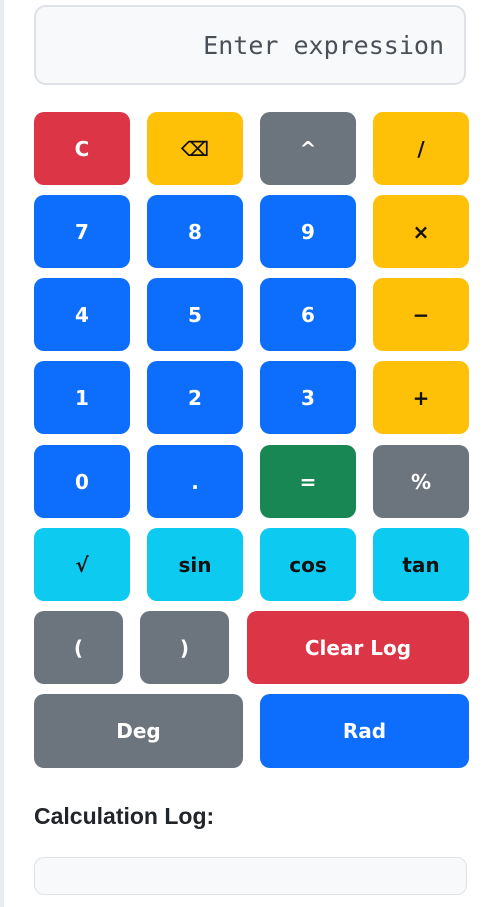 The height and width of the screenshot is (907, 498). What do you see at coordinates (308, 314) in the screenshot?
I see `digit-6-button: 6` at bounding box center [308, 314].